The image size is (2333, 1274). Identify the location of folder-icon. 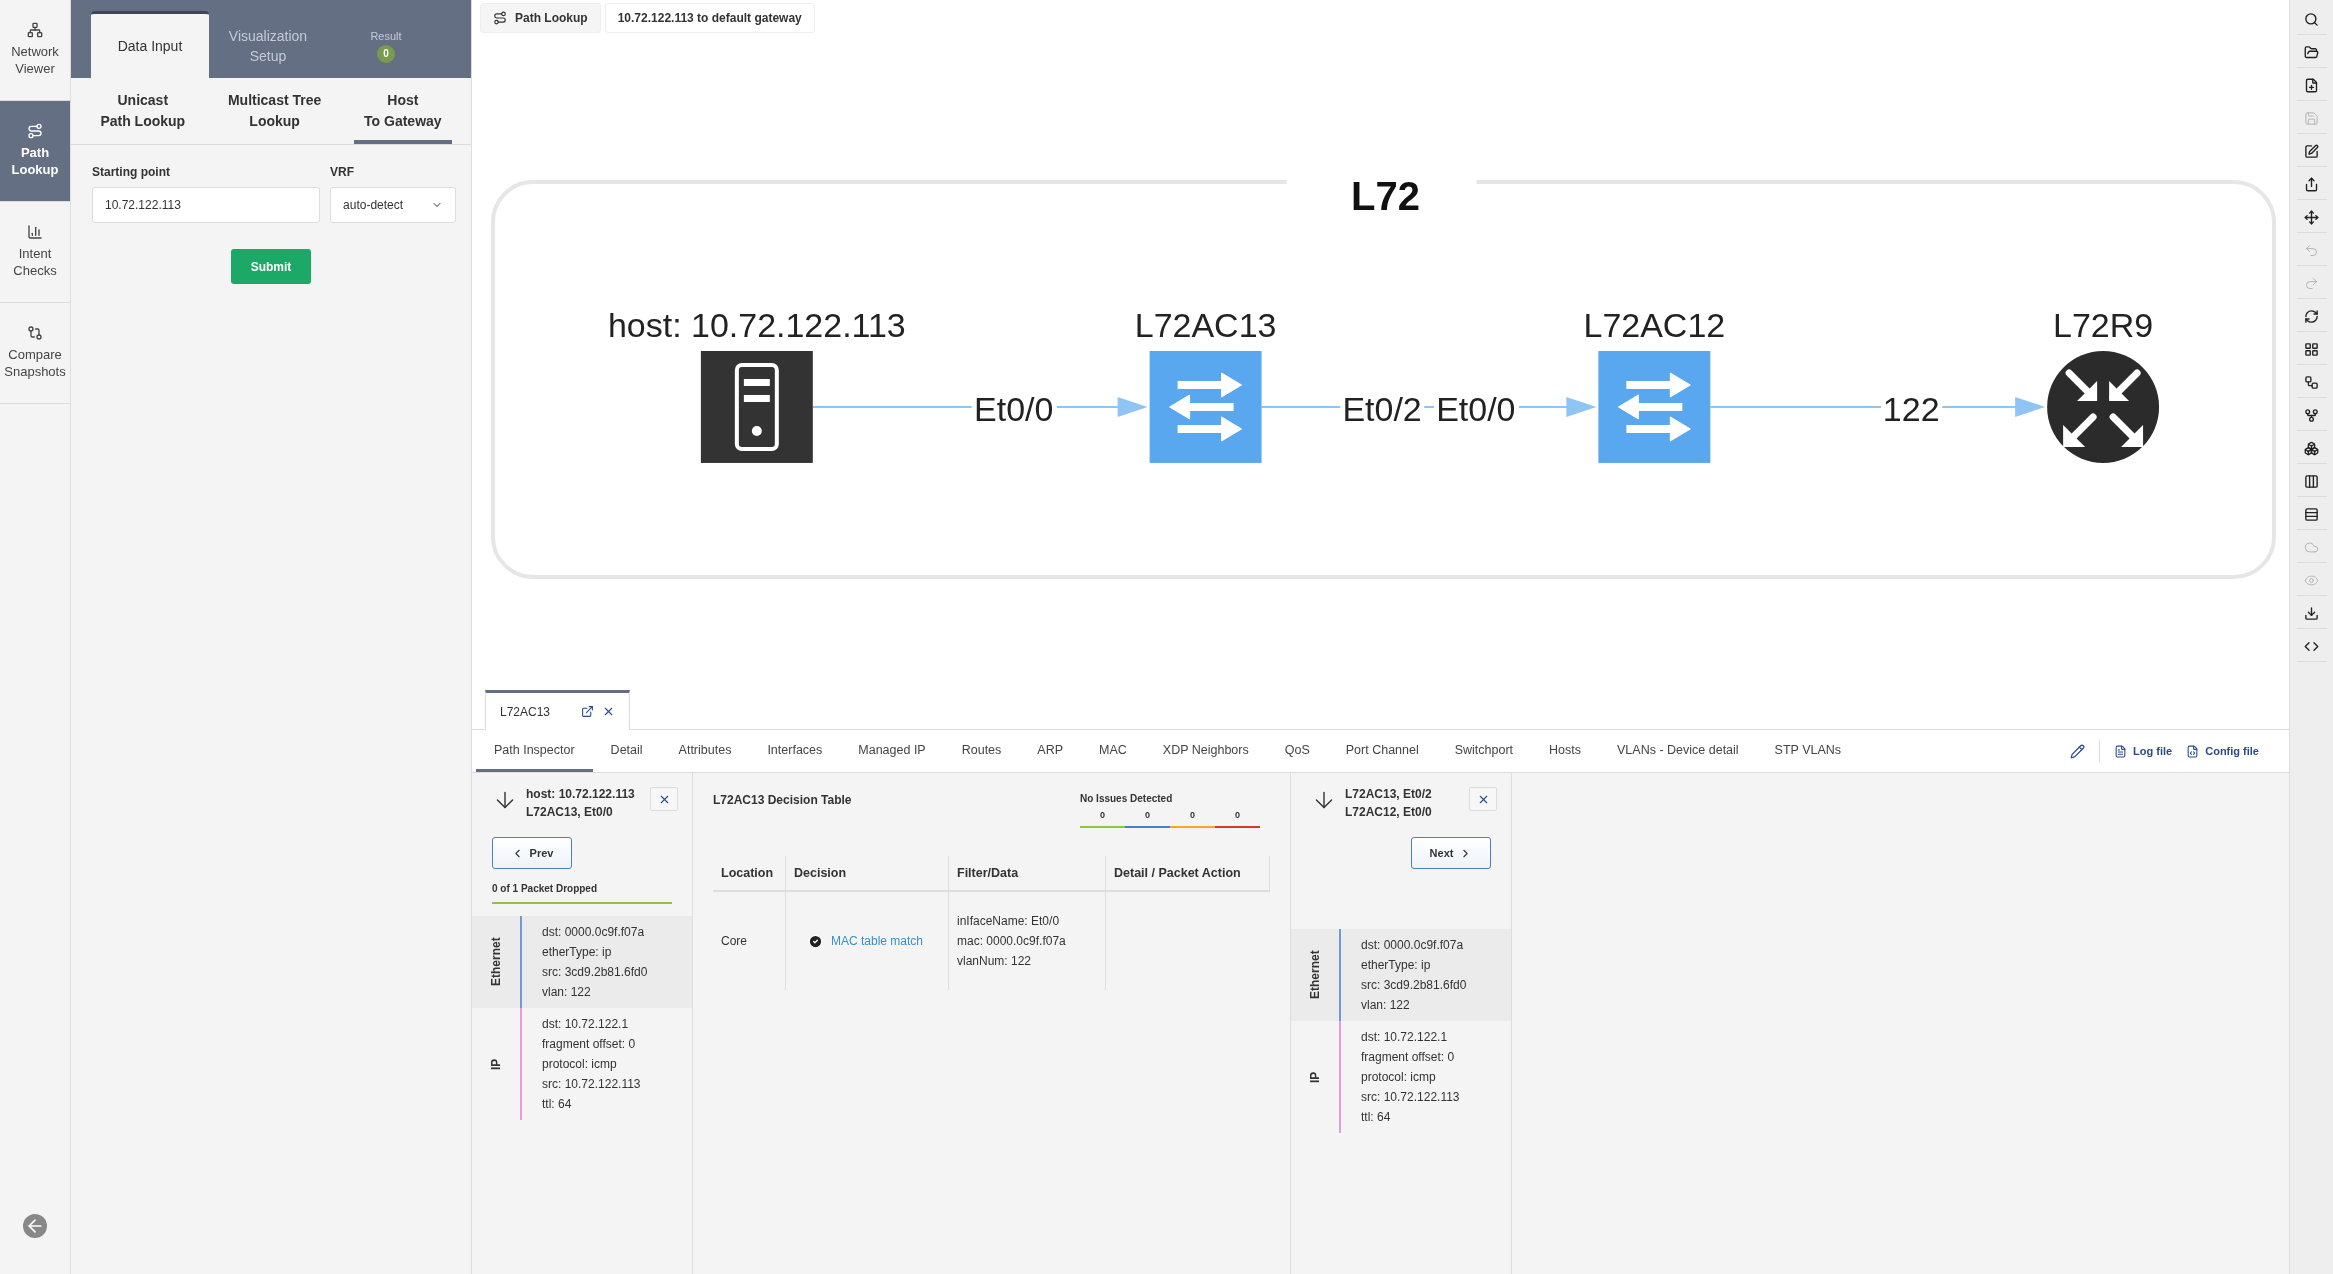
(2311, 52).